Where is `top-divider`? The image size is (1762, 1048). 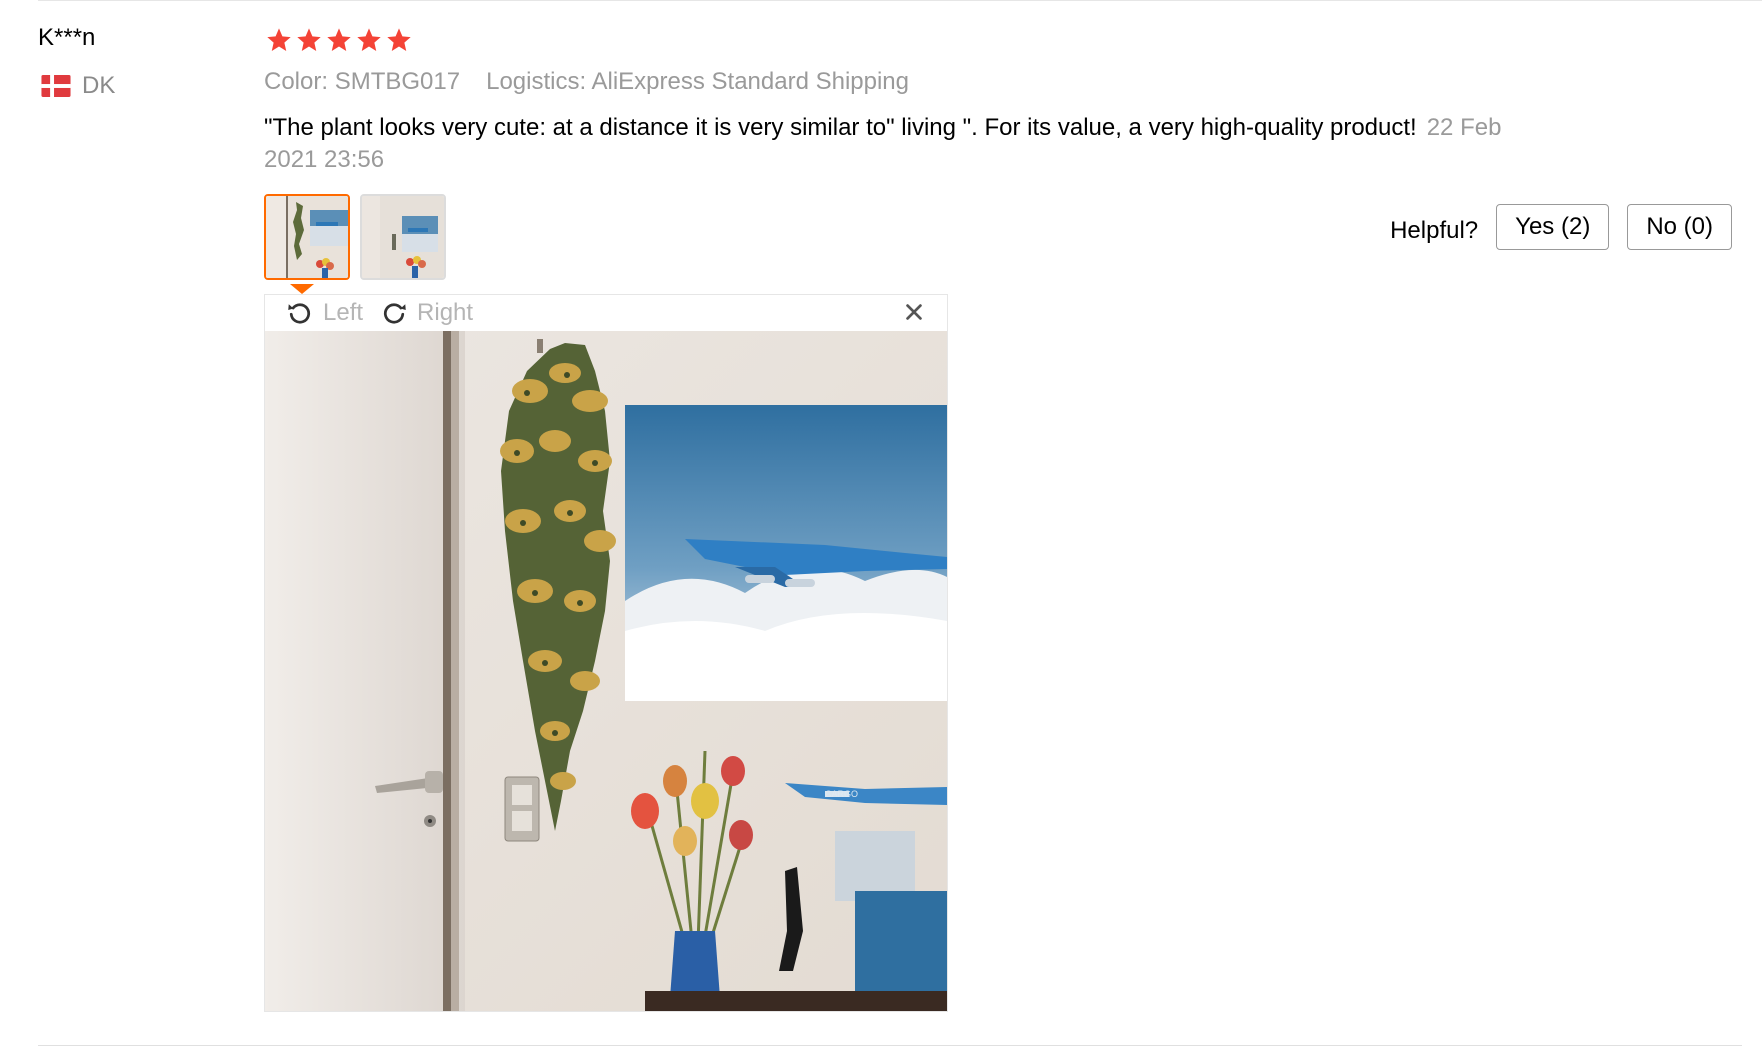 top-divider is located at coordinates (900, 0).